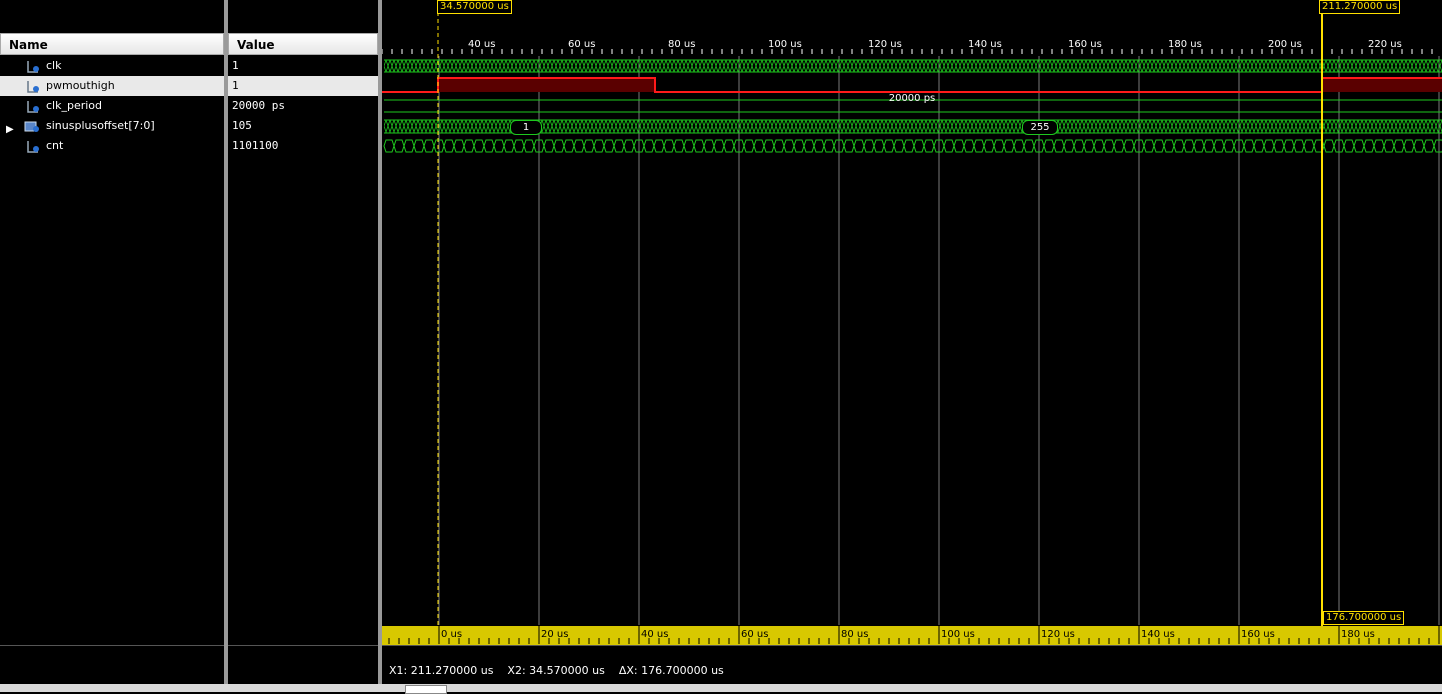 Image resolution: width=1442 pixels, height=694 pixels. I want to click on signal-name: clk, so click(54, 65).